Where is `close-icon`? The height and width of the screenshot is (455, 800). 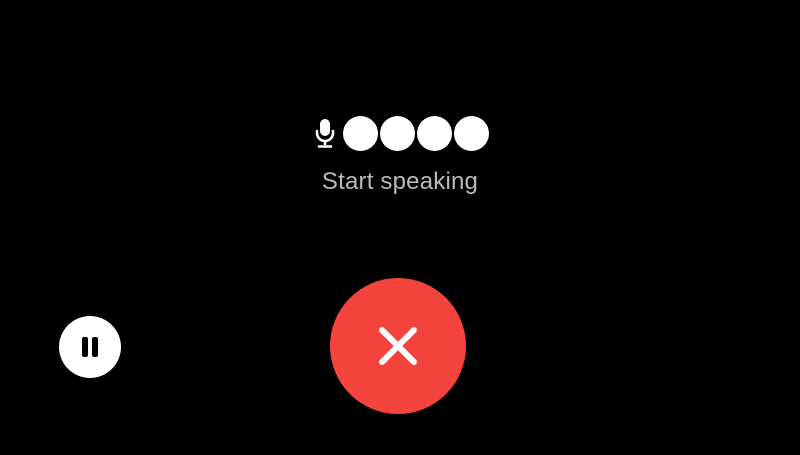 close-icon is located at coordinates (398, 346).